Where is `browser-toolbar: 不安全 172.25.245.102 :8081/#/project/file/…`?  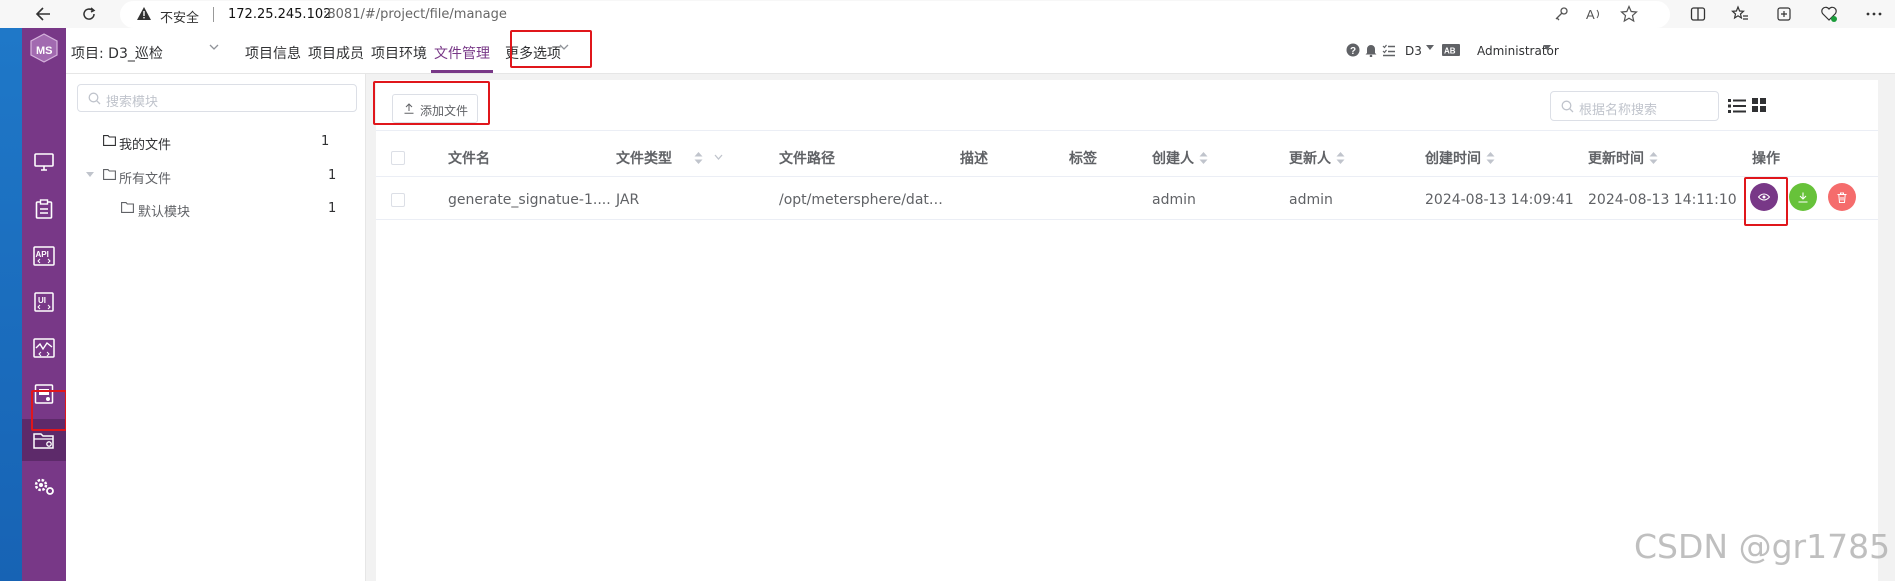
browser-toolbar: 不安全 172.25.245.102 :8081/#/project/file/… is located at coordinates (947, 14).